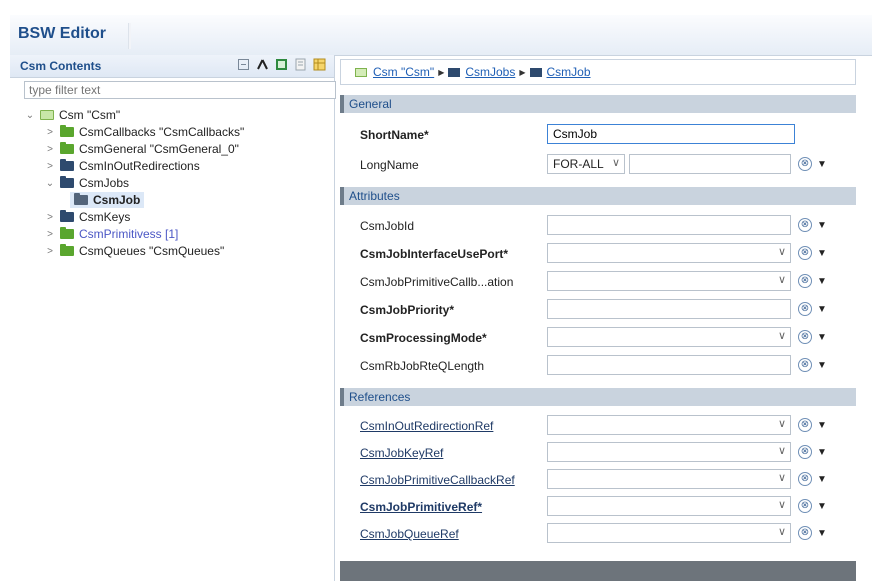  What do you see at coordinates (180, 90) in the screenshot?
I see `filter-input` at bounding box center [180, 90].